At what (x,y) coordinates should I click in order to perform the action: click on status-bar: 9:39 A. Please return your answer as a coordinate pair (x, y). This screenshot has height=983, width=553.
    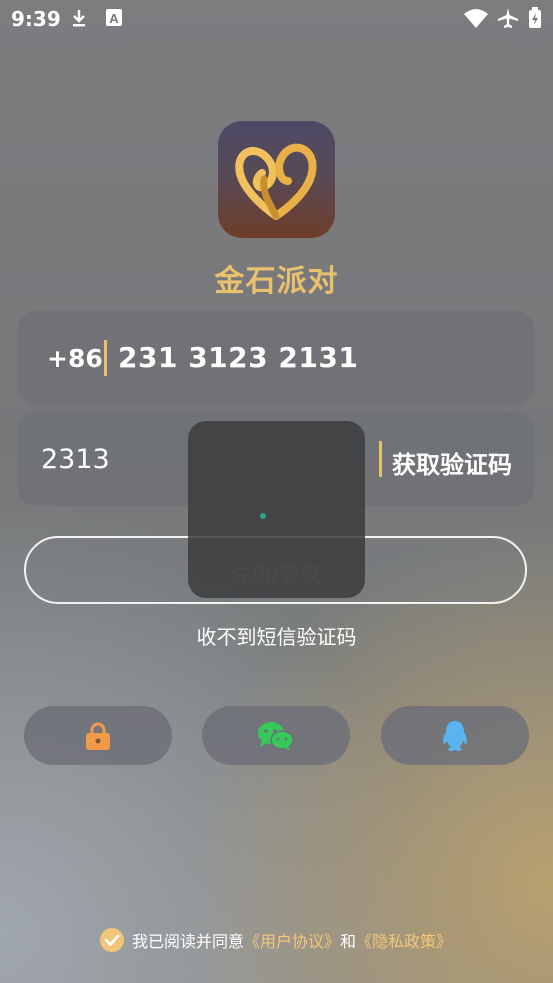
    Looking at the image, I should click on (276, 19).